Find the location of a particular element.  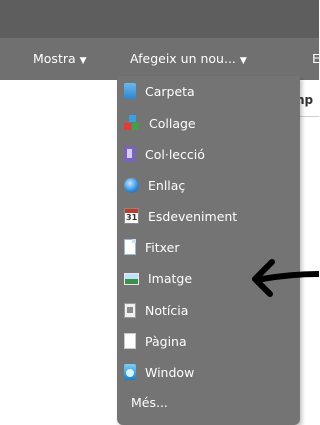

file-icon is located at coordinates (130, 247).